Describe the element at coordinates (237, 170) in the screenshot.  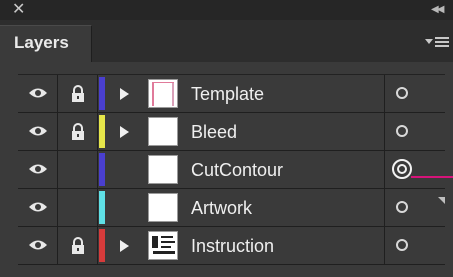
I see `layer-name: CutContour` at that location.